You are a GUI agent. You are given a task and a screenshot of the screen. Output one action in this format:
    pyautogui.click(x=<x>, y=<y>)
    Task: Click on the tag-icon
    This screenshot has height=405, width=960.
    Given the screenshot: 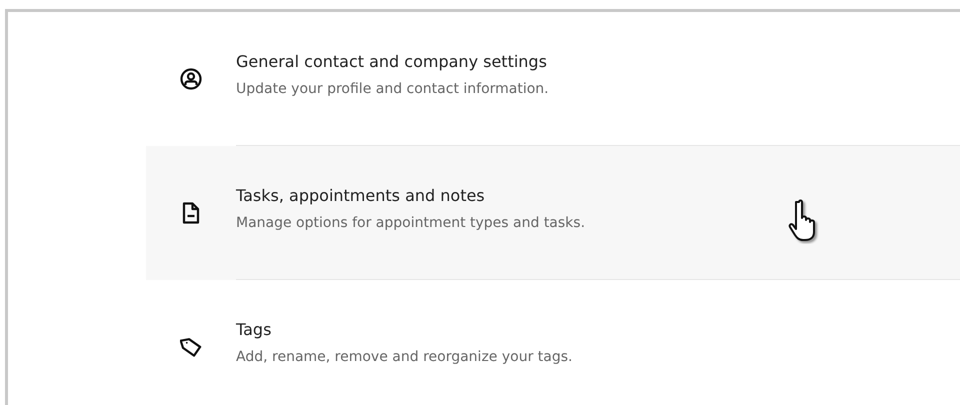 What is the action you would take?
    pyautogui.click(x=191, y=347)
    